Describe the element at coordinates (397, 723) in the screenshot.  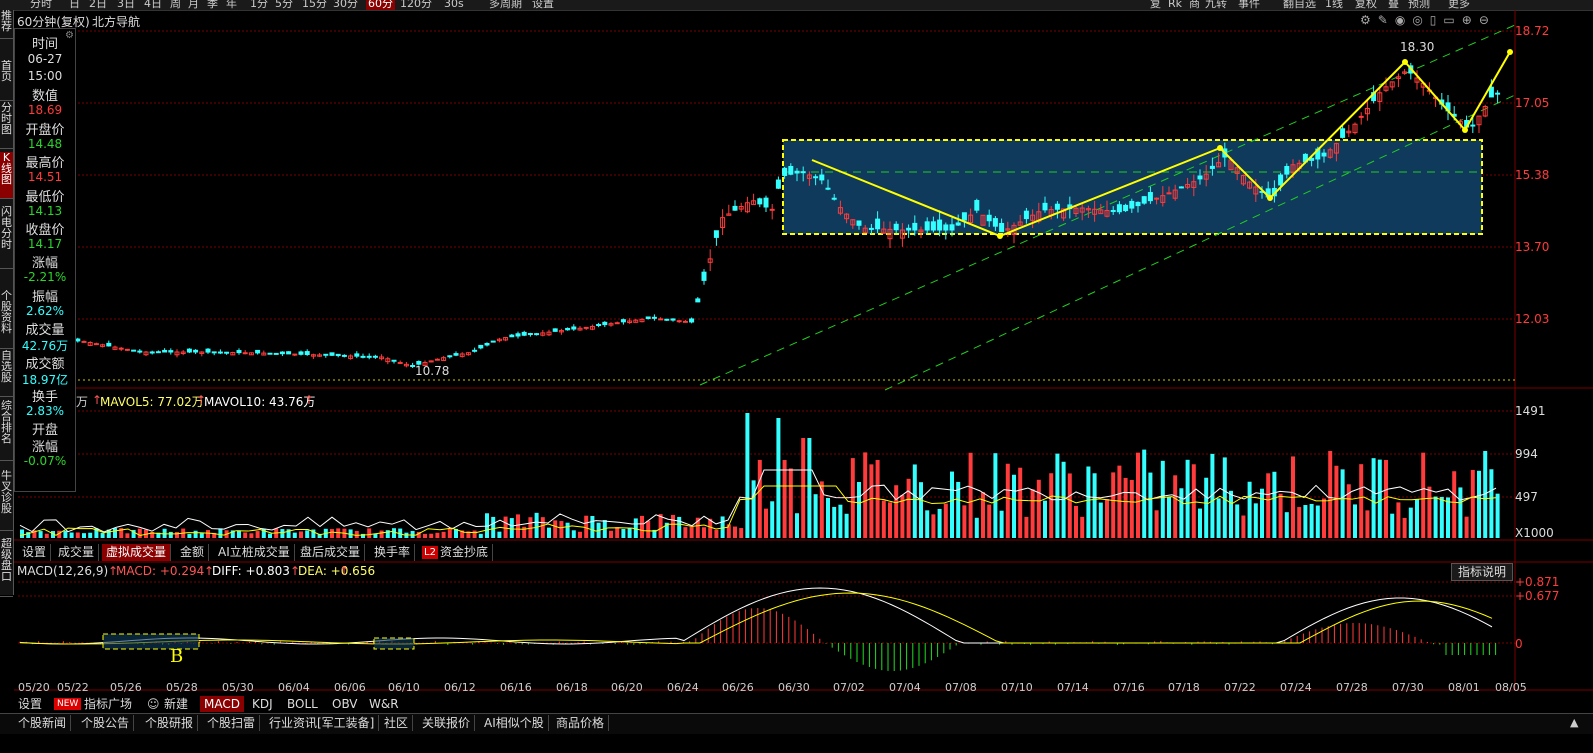
I see `news-tab-community: 社区` at that location.